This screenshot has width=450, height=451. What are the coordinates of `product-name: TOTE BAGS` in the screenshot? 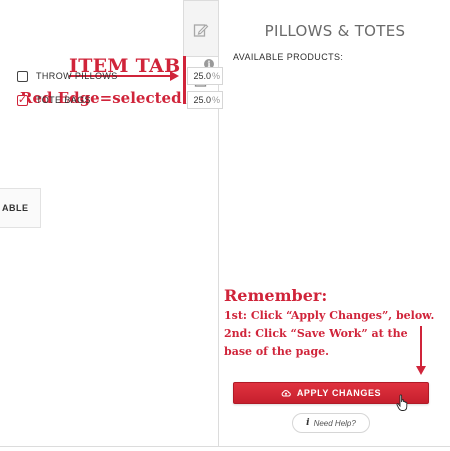 It's located at (63, 100).